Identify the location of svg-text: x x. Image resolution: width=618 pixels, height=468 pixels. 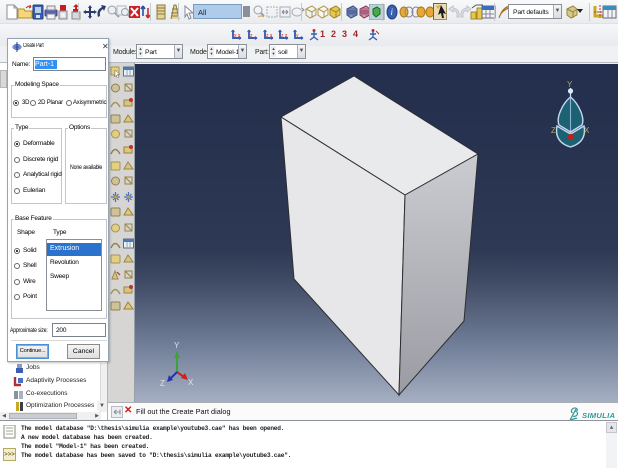
(237, 36).